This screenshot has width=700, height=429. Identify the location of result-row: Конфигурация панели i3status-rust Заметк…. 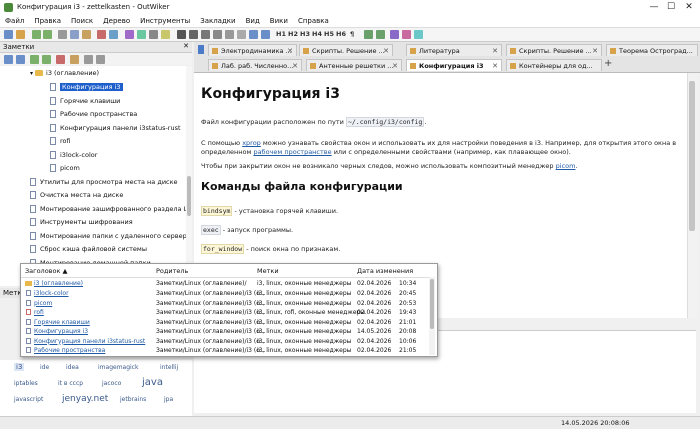
(225, 342).